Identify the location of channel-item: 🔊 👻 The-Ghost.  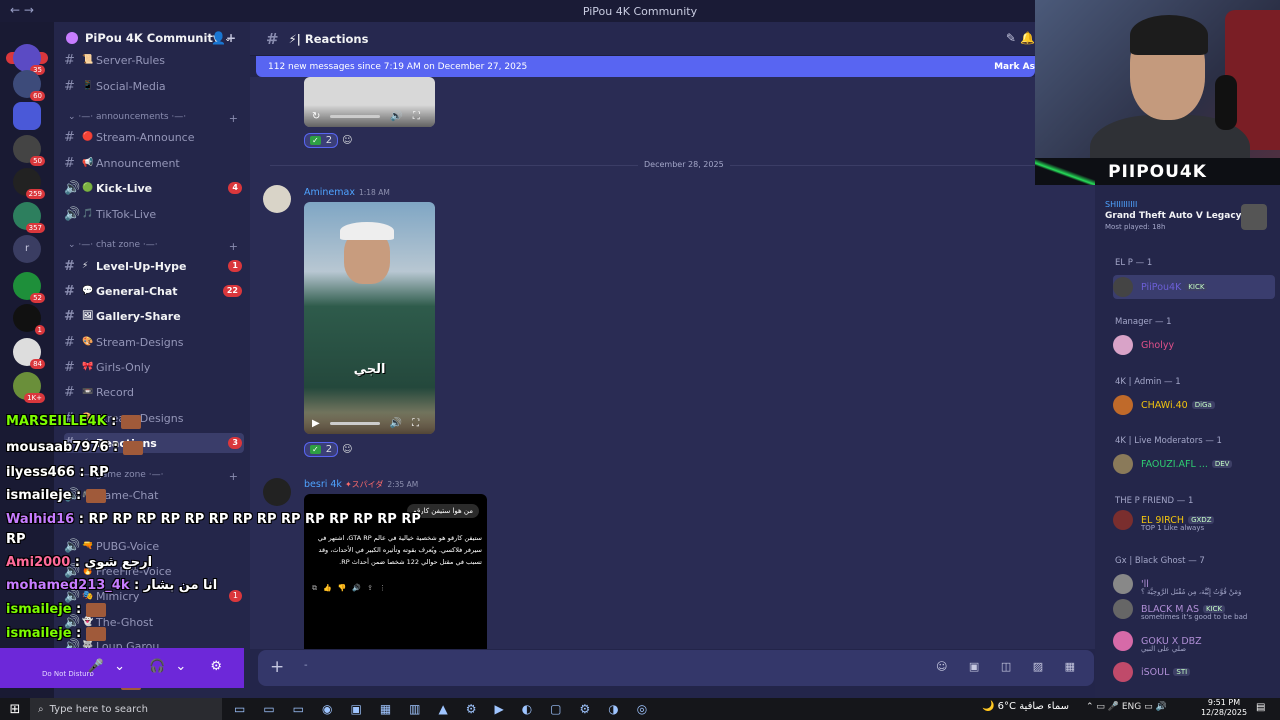
(154, 622).